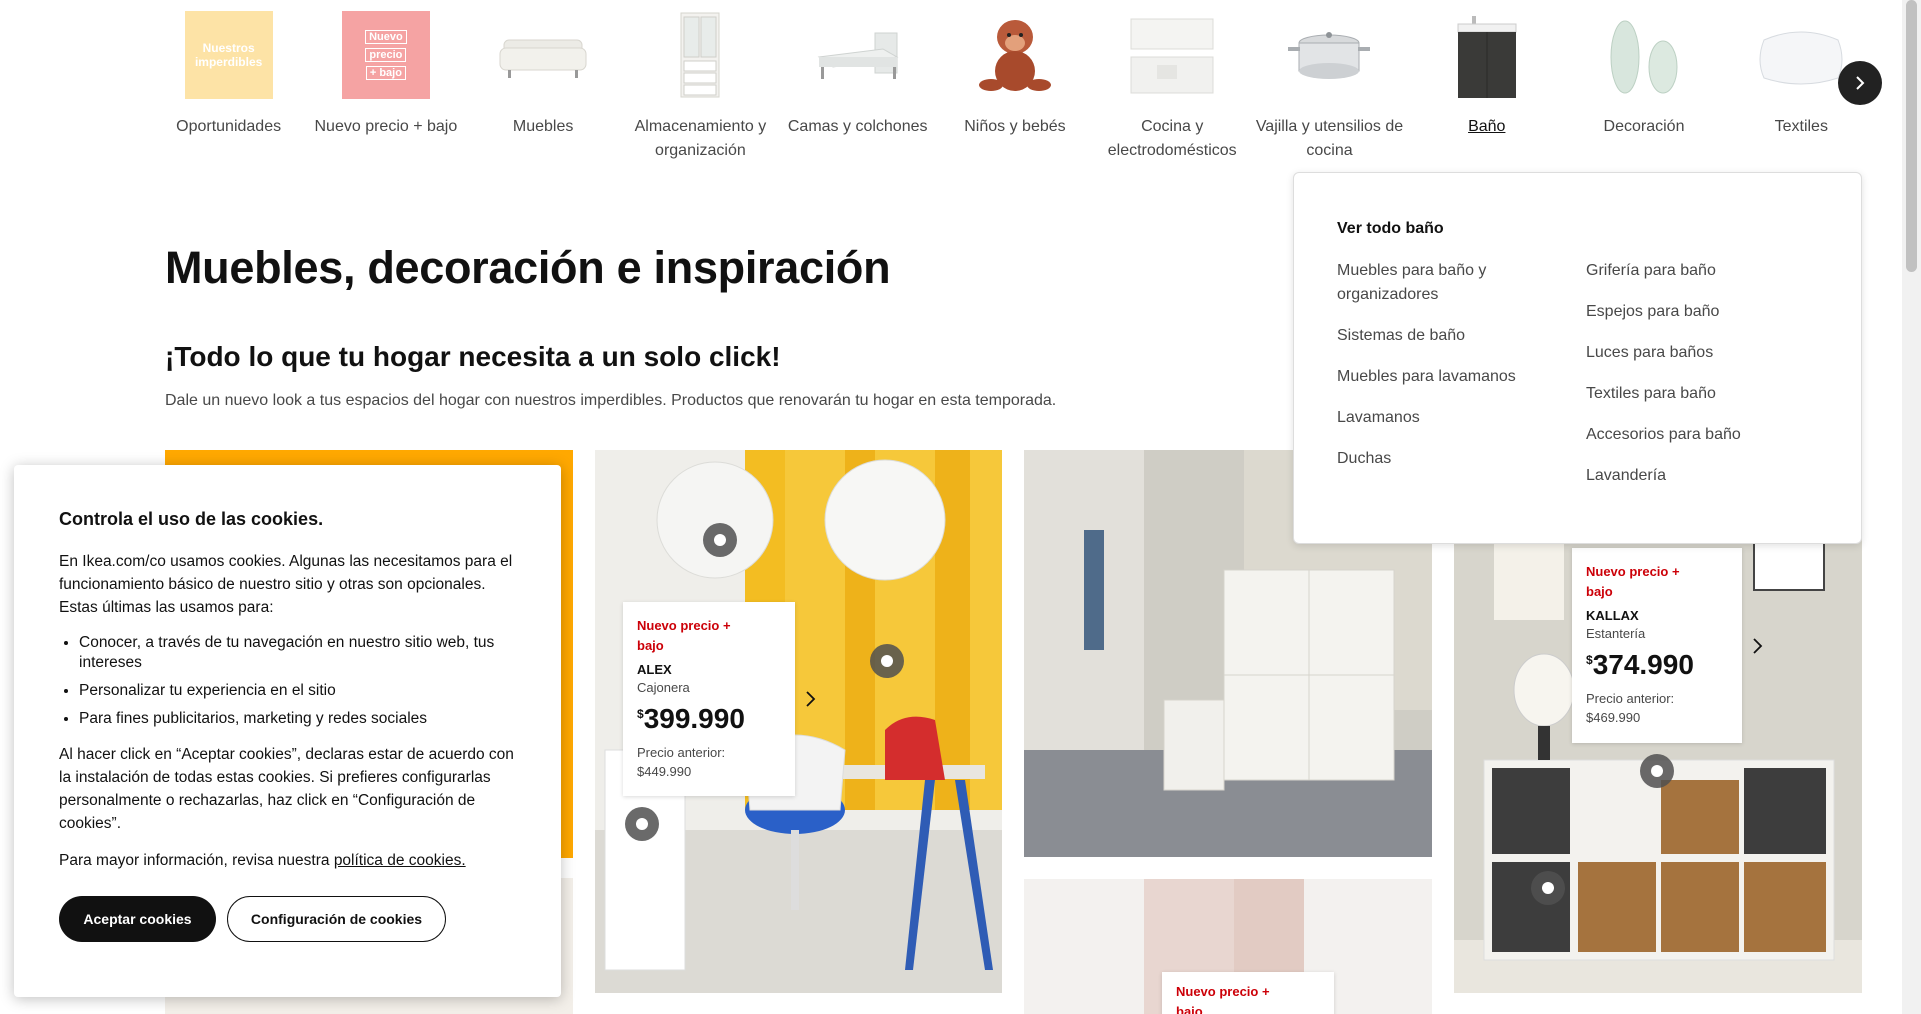  Describe the element at coordinates (1701, 312) in the screenshot. I see `submenu-item: Espejos para baño` at that location.